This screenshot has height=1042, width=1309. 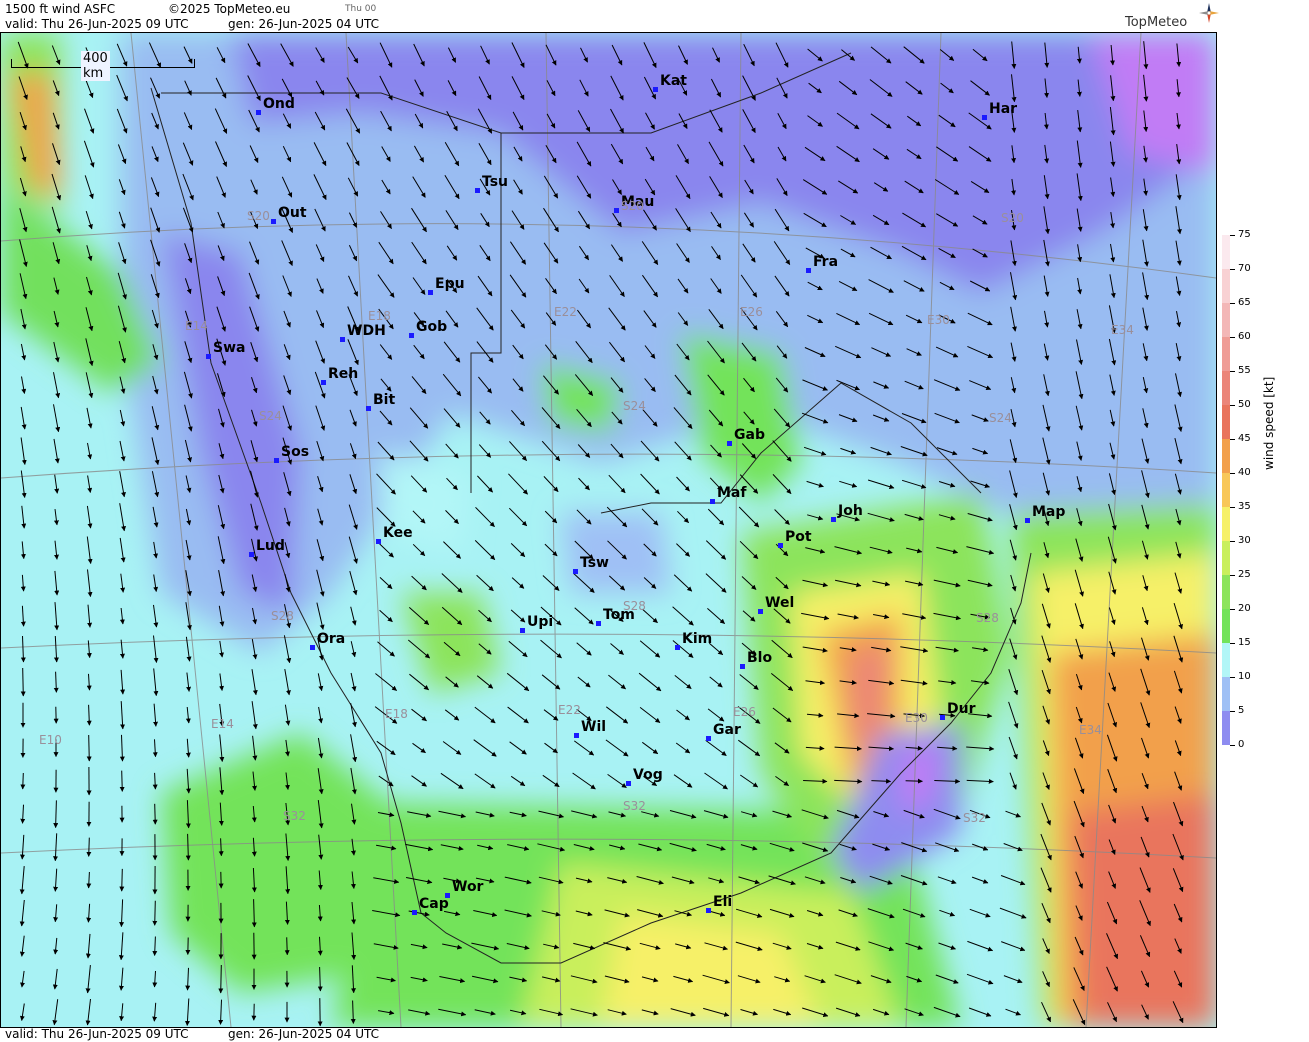 I want to click on valid-time: valid: Thu 26-Jun-2025 09 UTC, so click(x=97, y=24).